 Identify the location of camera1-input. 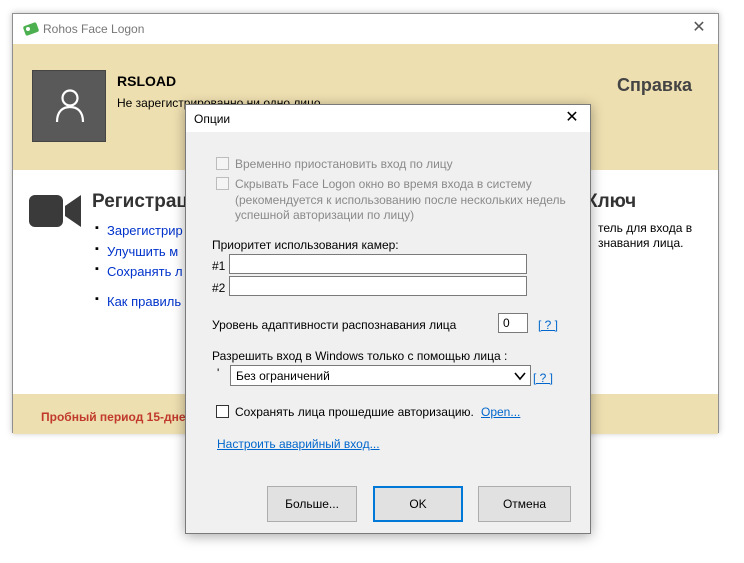
(378, 264).